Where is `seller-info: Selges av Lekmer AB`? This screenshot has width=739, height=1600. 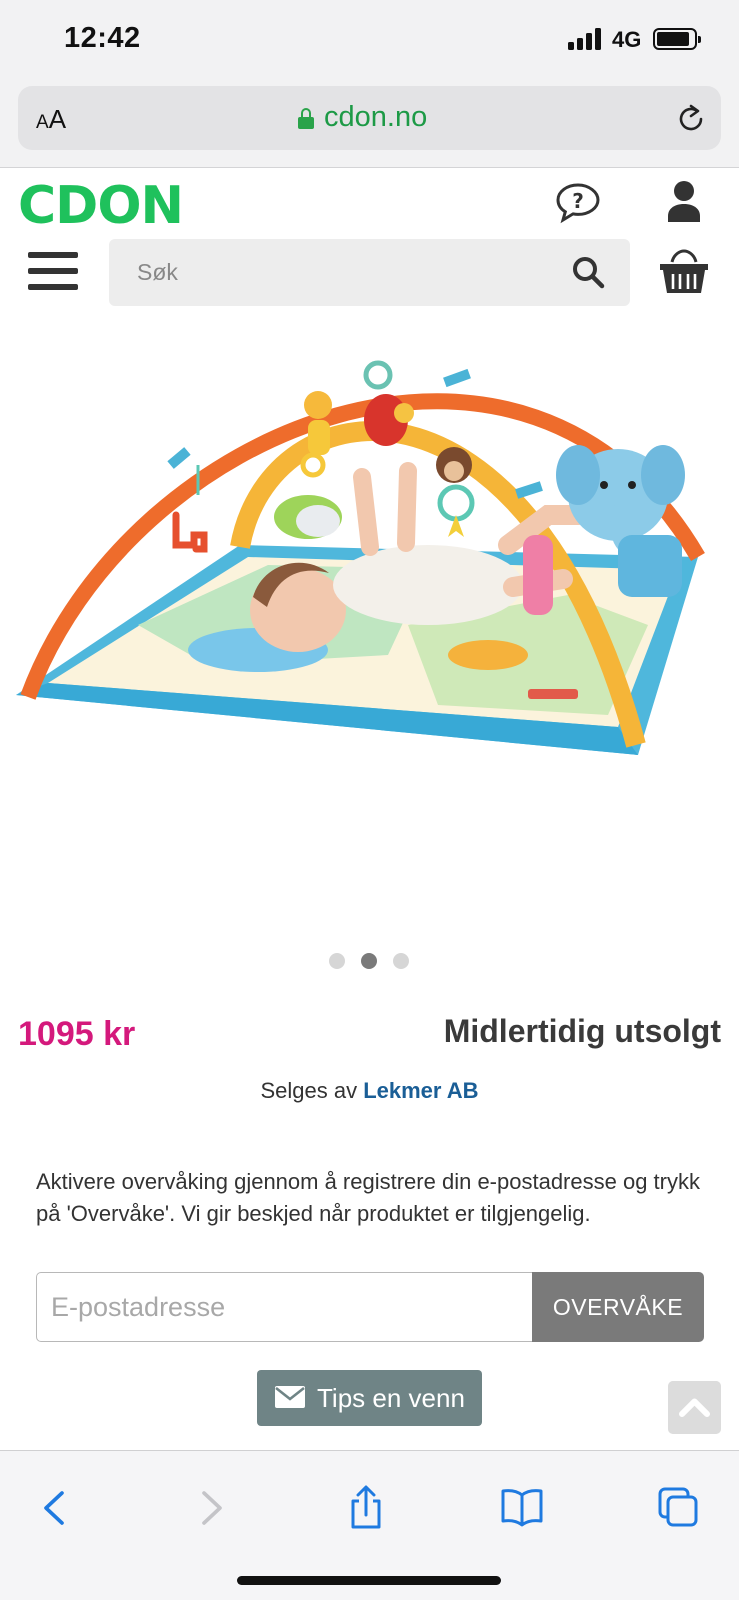 seller-info: Selges av Lekmer AB is located at coordinates (369, 1091).